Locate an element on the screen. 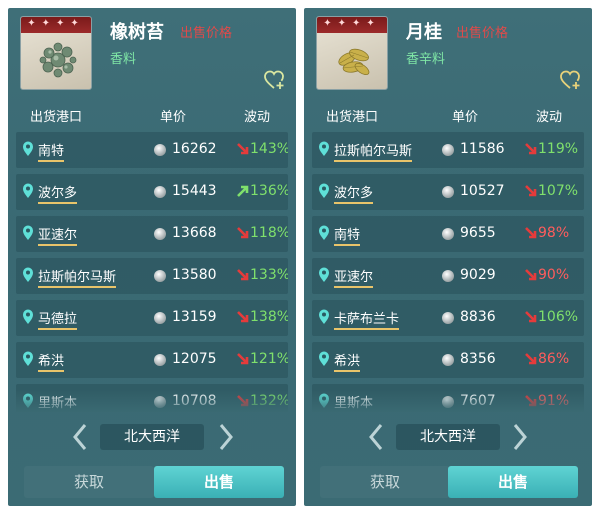 The width and height of the screenshot is (600, 514). table-row: 波尔多 15443 136% is located at coordinates (152, 192).